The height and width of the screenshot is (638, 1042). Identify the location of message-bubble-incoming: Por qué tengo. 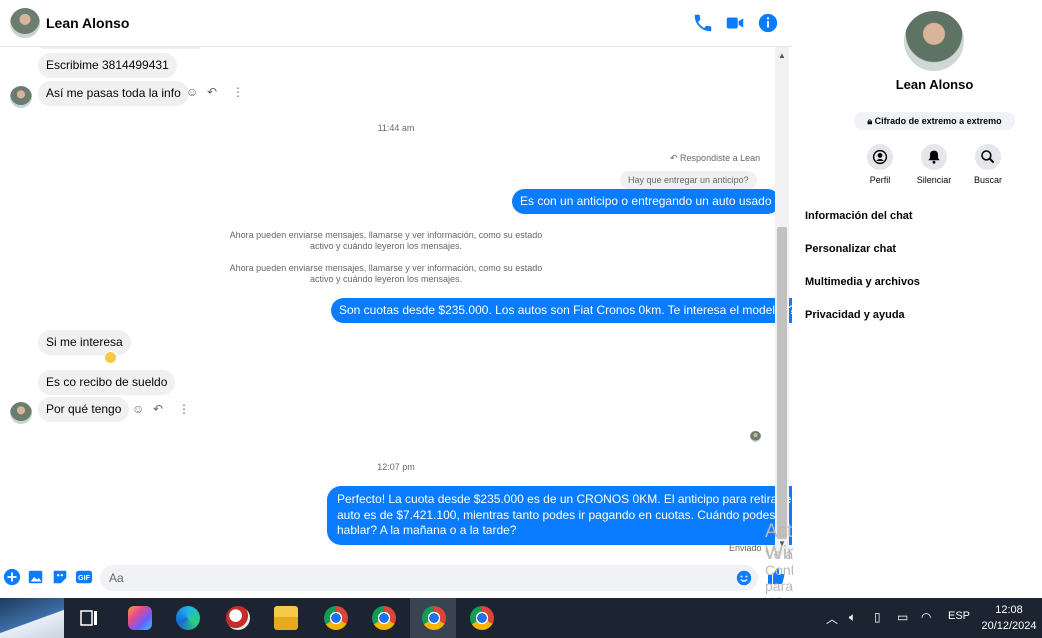
(84, 409).